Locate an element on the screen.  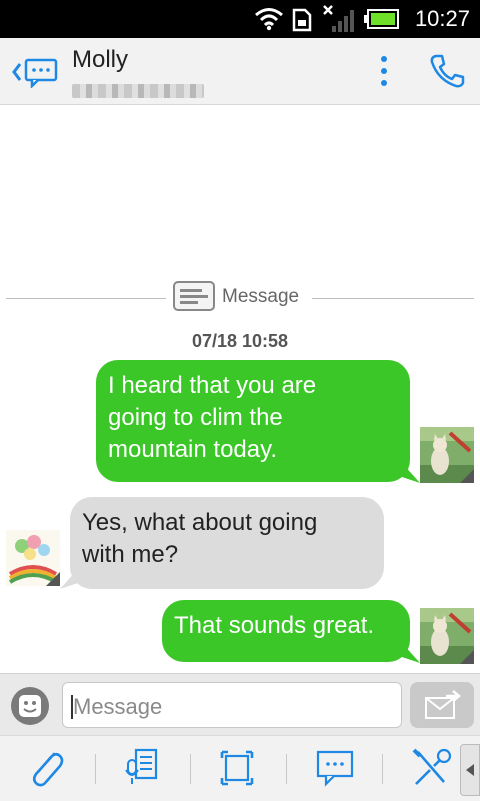
contact-name: Molly is located at coordinates (100, 59).